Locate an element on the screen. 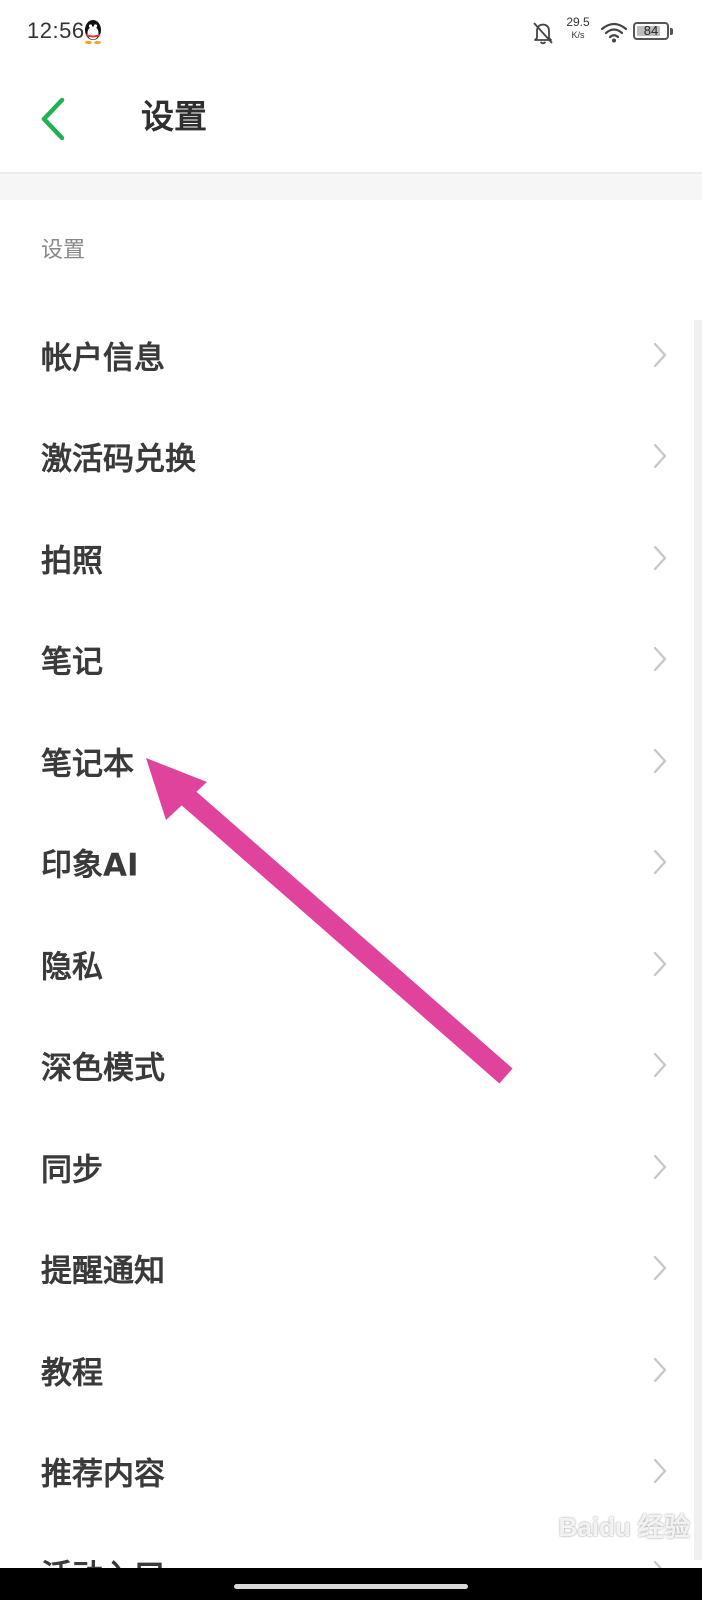  settings-item-account-info: 帐户信息 is located at coordinates (351, 355).